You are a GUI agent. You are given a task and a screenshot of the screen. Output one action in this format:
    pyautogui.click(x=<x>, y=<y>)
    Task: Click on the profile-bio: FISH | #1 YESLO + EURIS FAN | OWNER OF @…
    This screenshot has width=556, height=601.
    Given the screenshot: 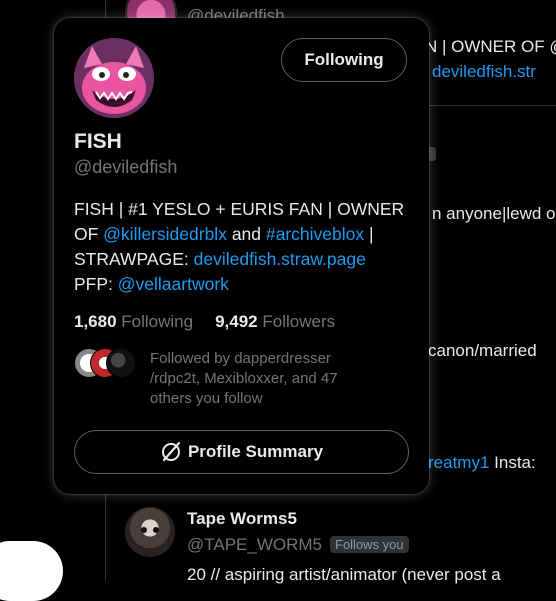 What is the action you would take?
    pyautogui.click(x=239, y=246)
    